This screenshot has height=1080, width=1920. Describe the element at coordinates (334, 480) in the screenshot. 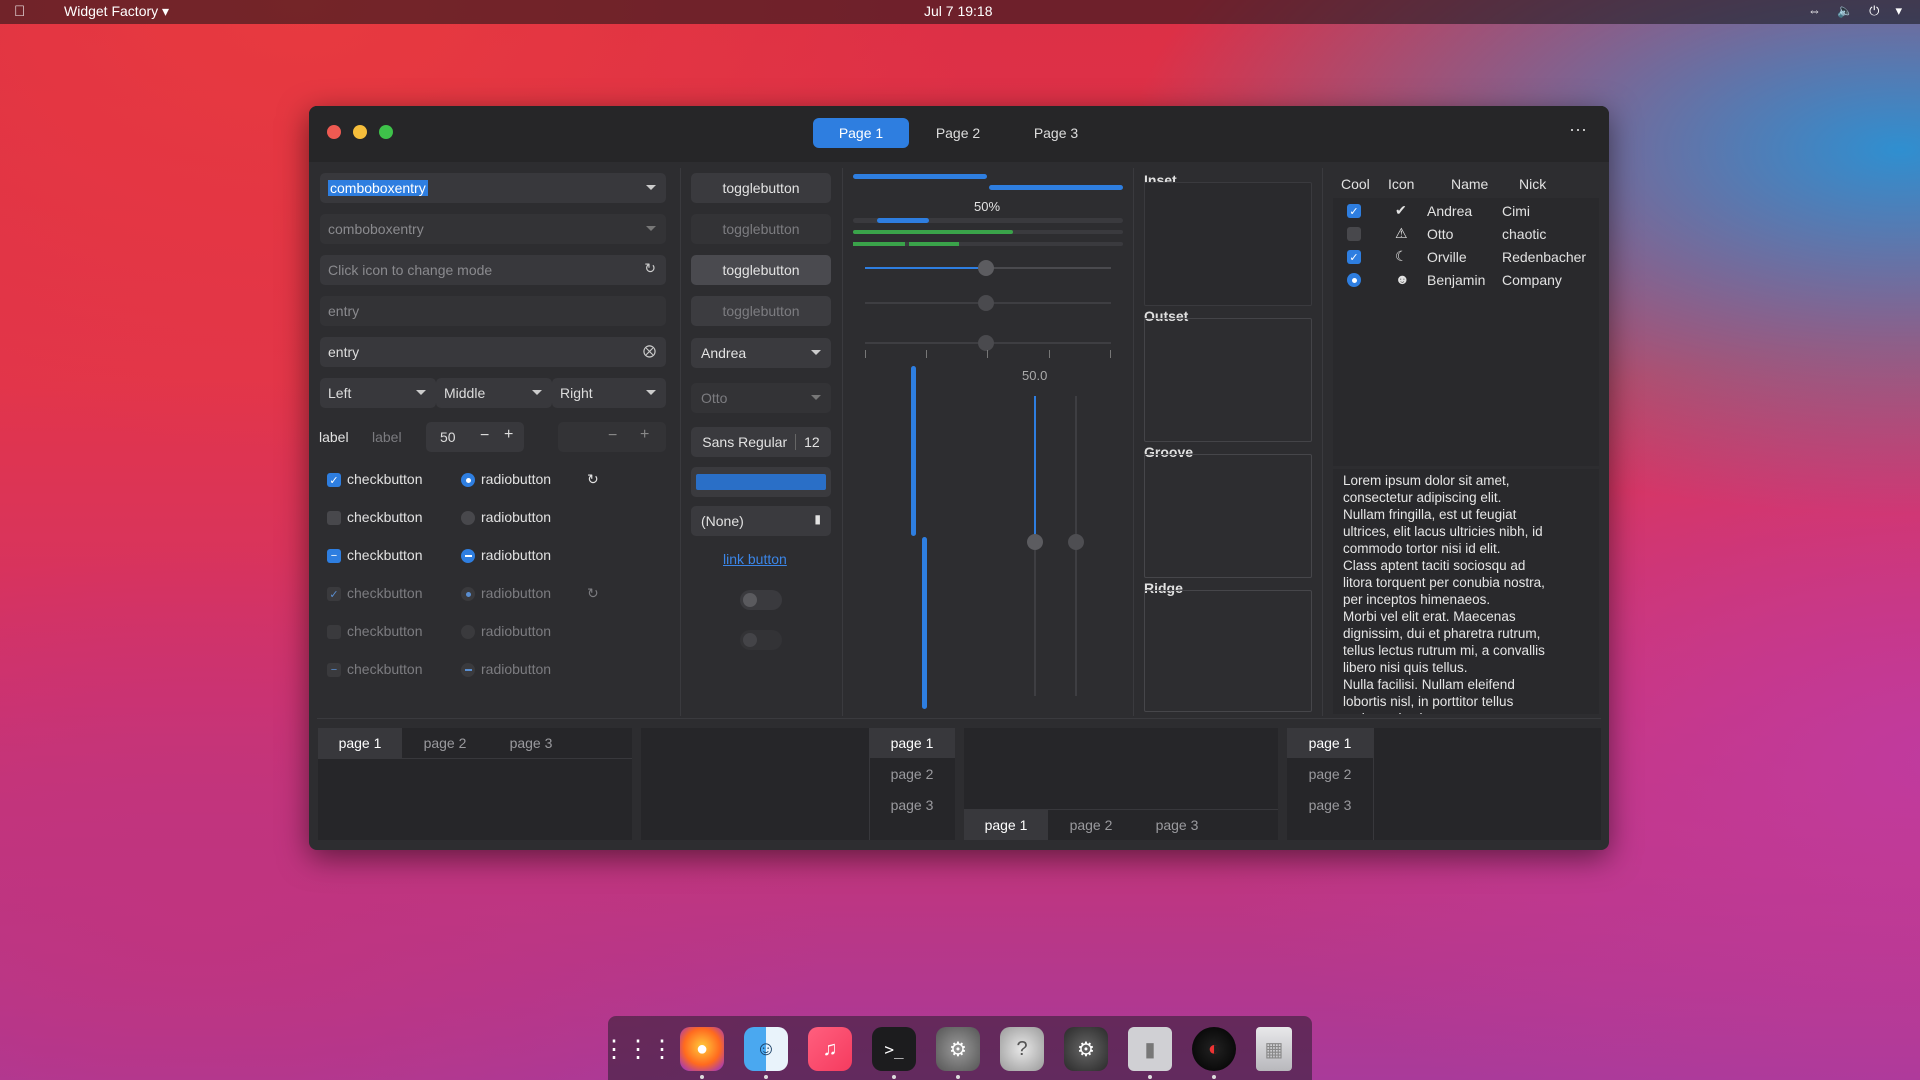

I see `checkbox-checked: ✓` at that location.